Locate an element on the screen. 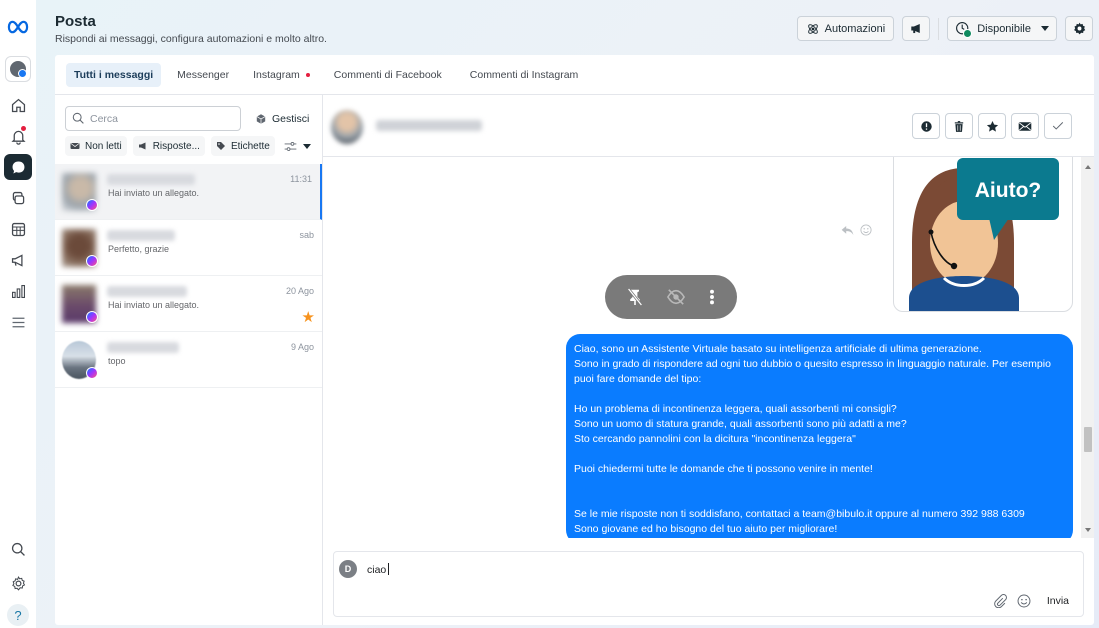  attachment-paperclip-icon is located at coordinates (1000, 601).